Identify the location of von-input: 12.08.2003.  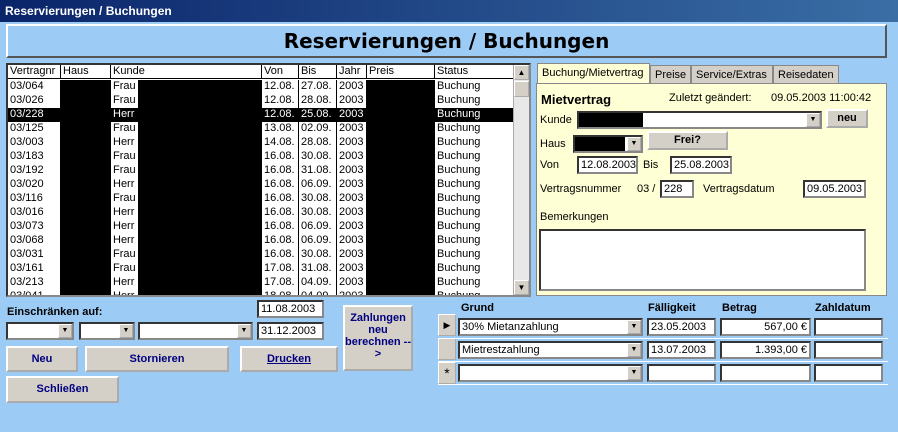
(607, 165).